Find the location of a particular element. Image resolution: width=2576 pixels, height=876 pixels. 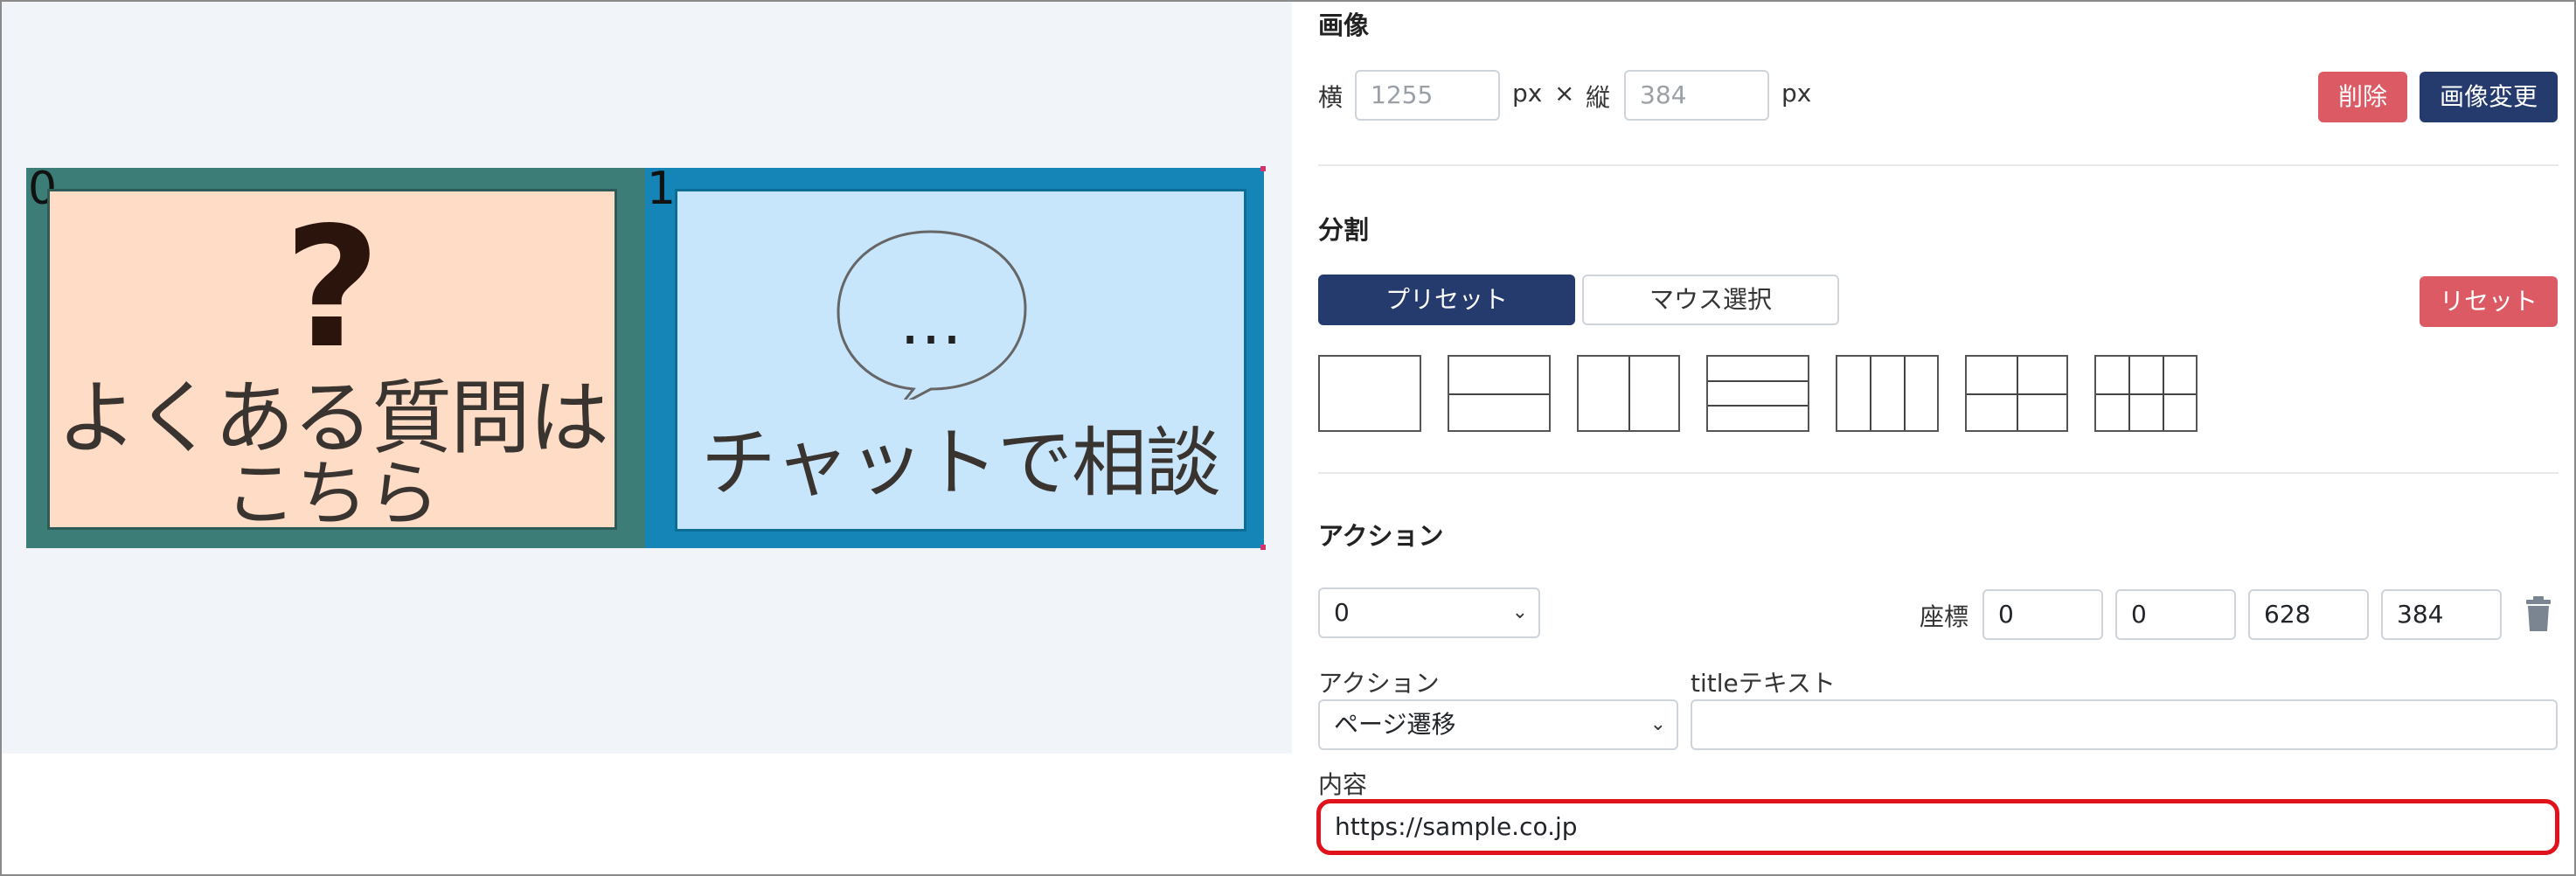

title-text-label: titleテキスト is located at coordinates (1763, 683).